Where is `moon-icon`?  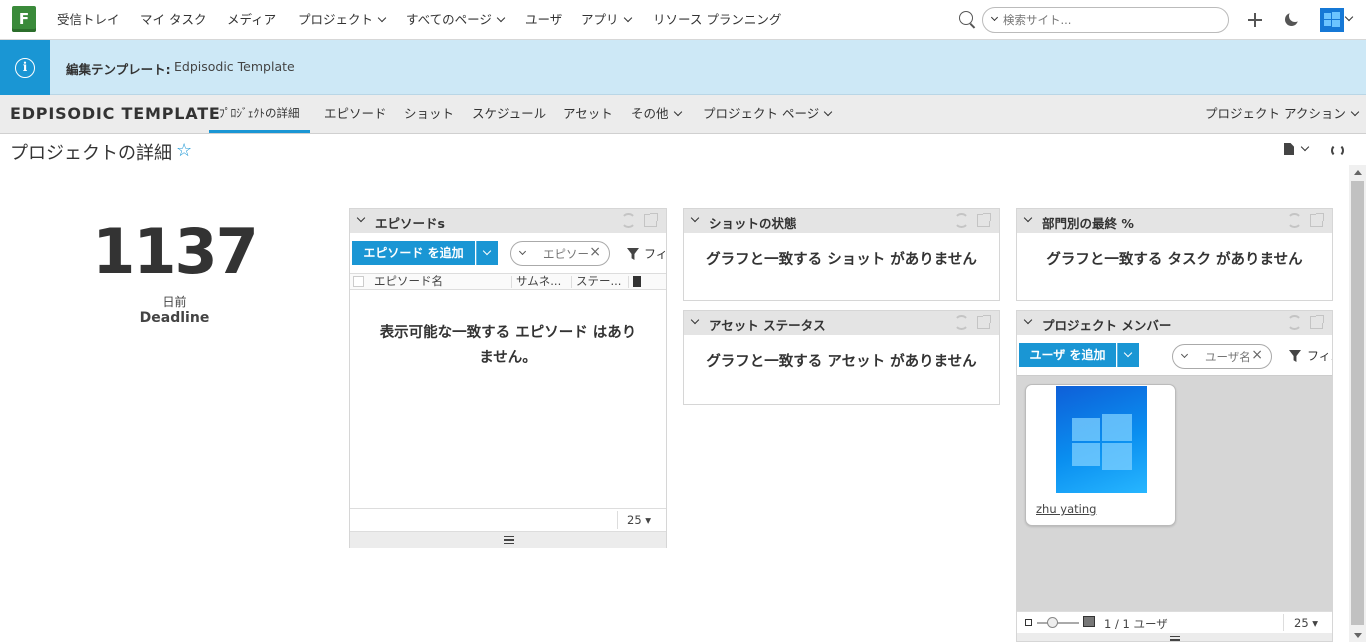
moon-icon is located at coordinates (1293, 18).